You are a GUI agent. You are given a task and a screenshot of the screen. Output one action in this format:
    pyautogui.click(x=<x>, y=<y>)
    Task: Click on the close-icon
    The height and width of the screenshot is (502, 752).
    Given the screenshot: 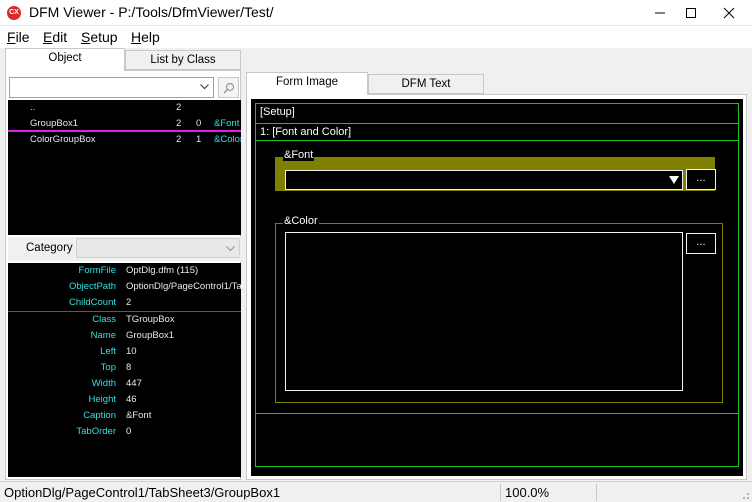 What is the action you would take?
    pyautogui.click(x=729, y=13)
    